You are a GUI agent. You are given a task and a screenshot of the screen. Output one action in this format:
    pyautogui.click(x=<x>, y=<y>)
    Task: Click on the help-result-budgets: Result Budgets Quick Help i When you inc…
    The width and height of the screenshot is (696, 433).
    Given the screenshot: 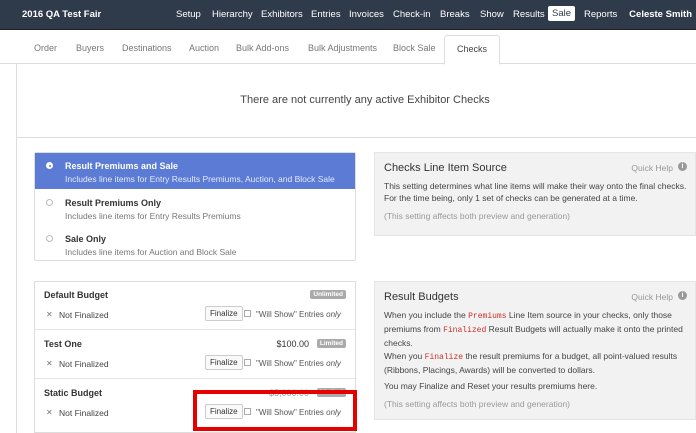 What is the action you would take?
    pyautogui.click(x=535, y=350)
    